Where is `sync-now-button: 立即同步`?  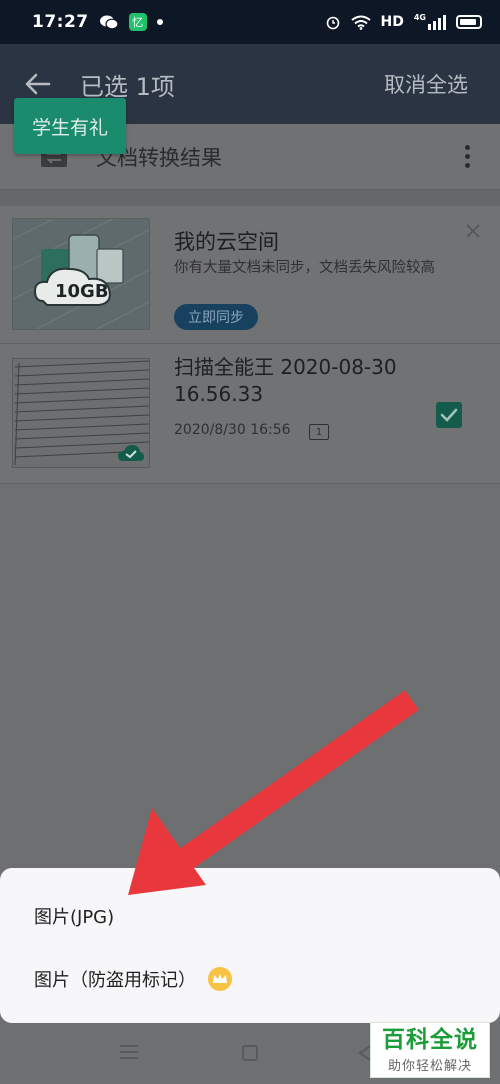
sync-now-button: 立即同步 is located at coordinates (216, 317).